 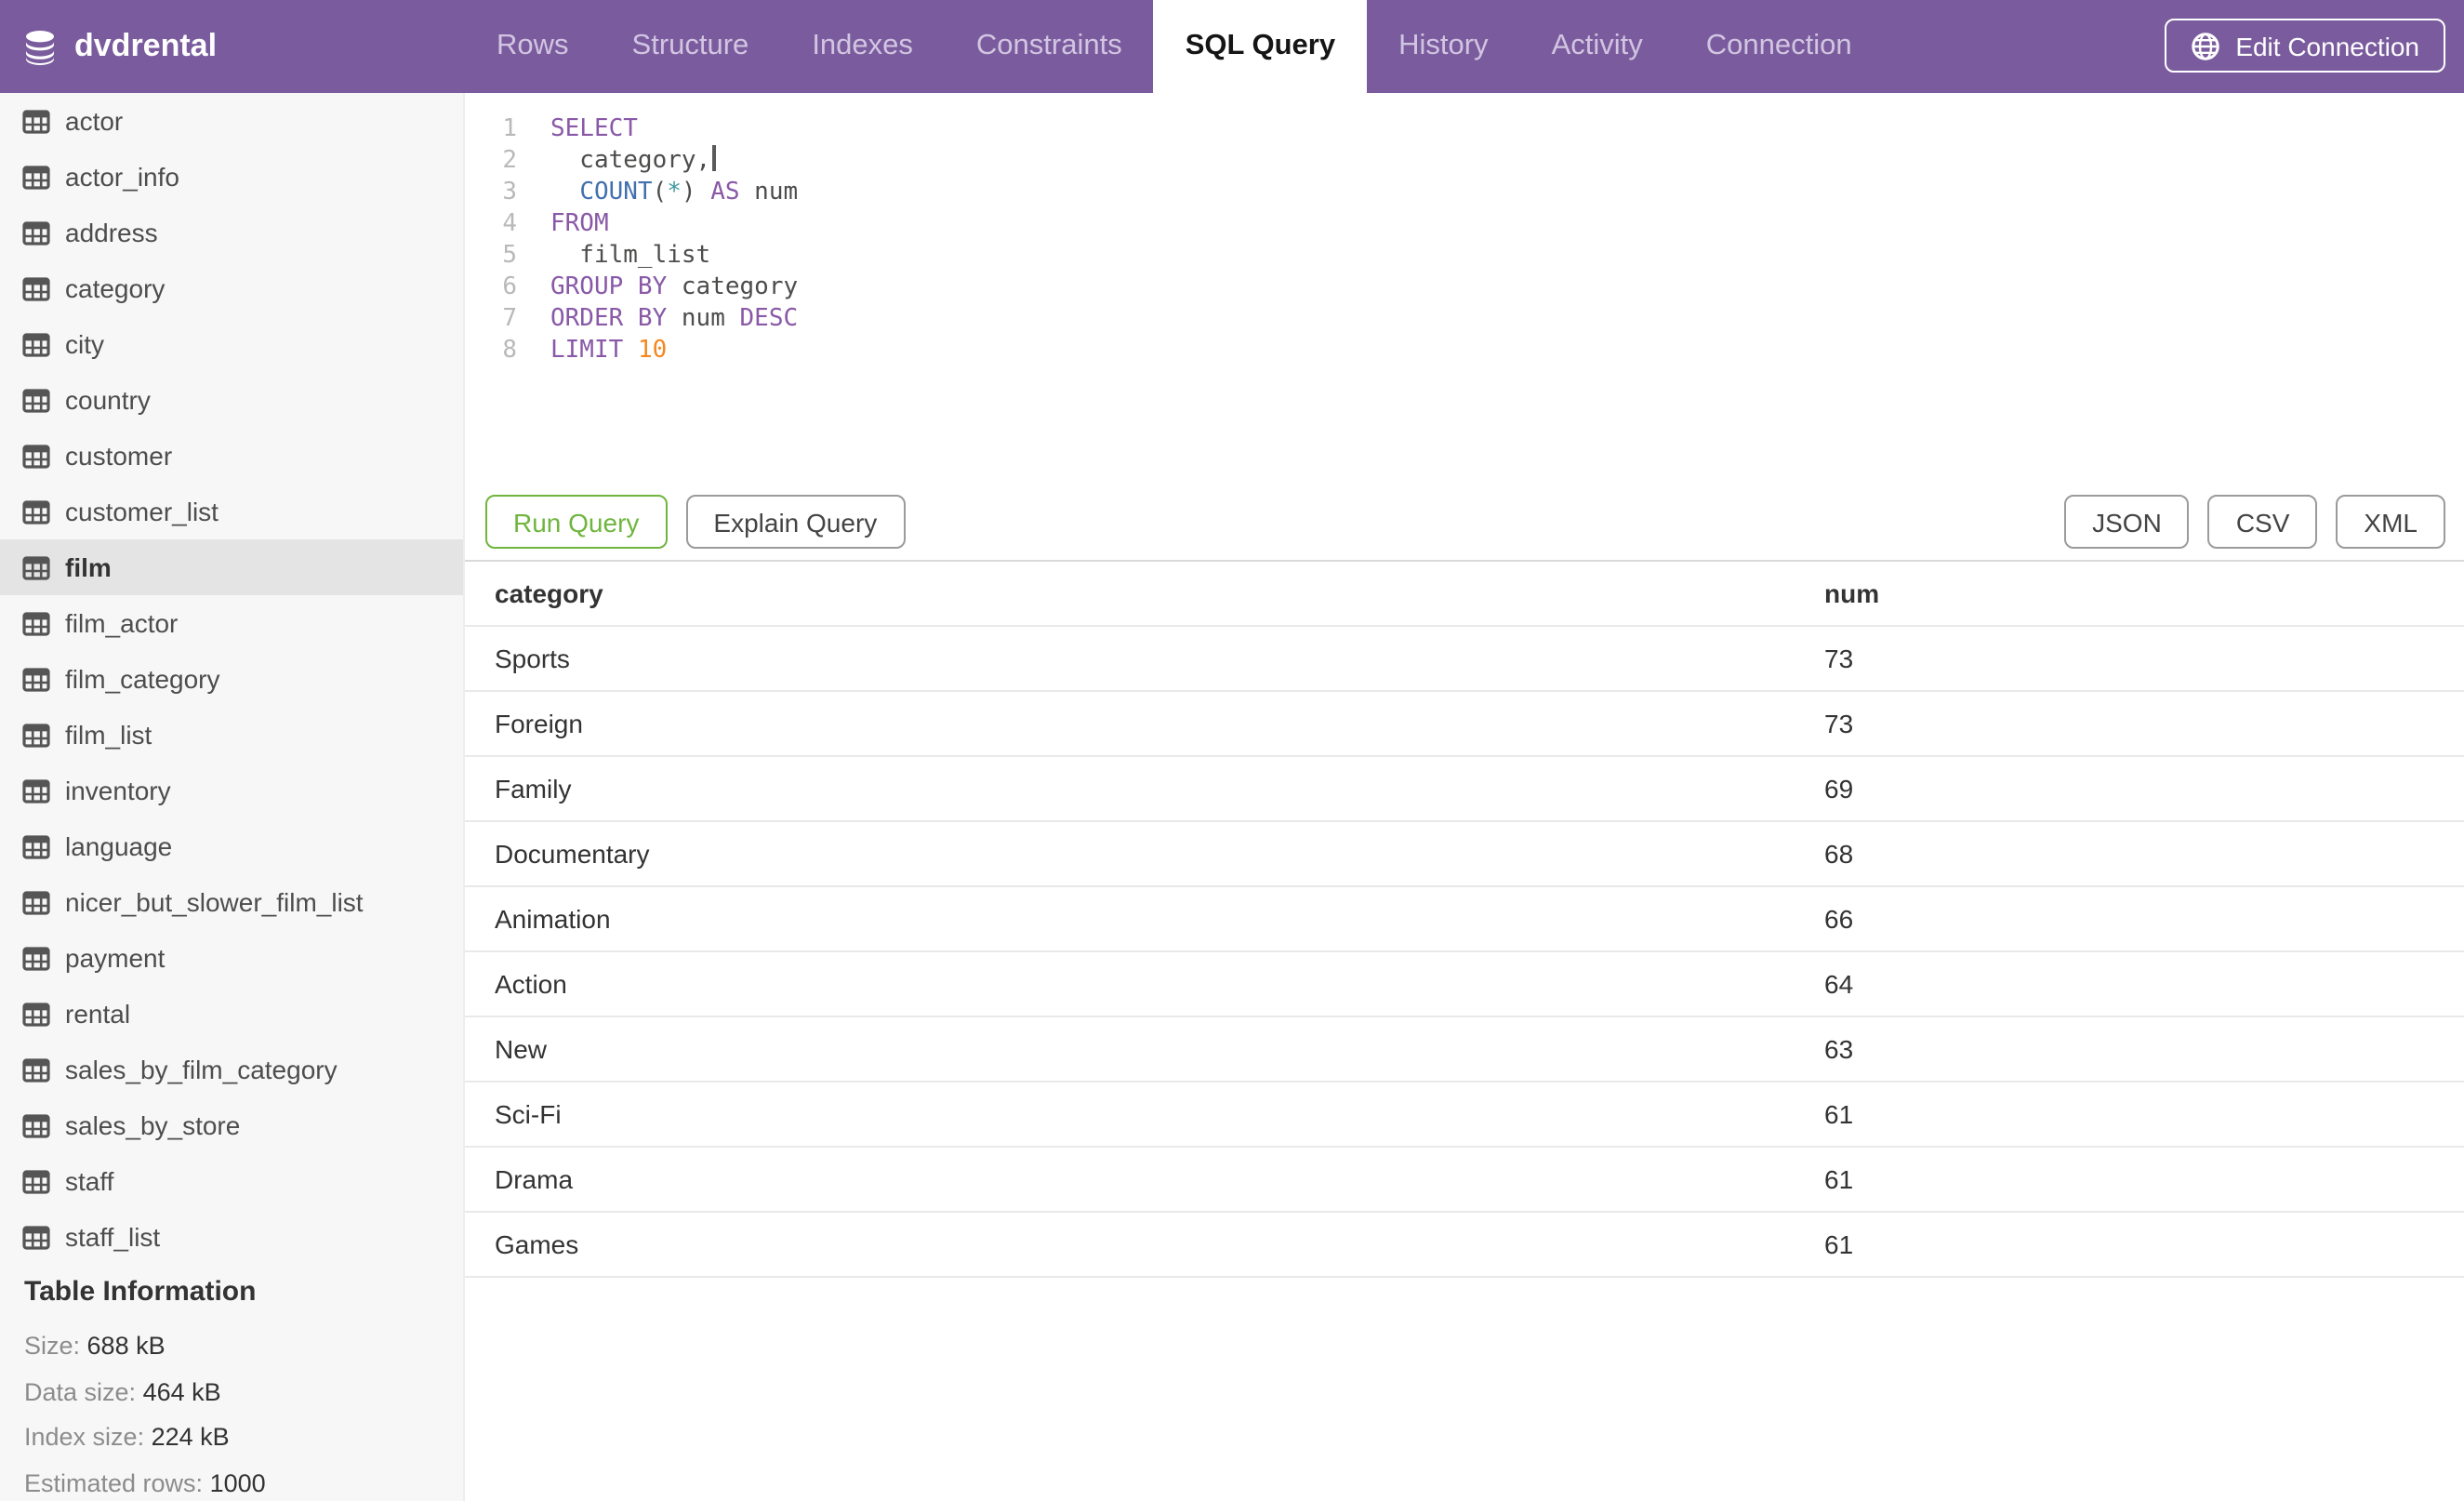 What do you see at coordinates (231, 1237) in the screenshot?
I see `sidebar-item-staff-list: staff_list` at bounding box center [231, 1237].